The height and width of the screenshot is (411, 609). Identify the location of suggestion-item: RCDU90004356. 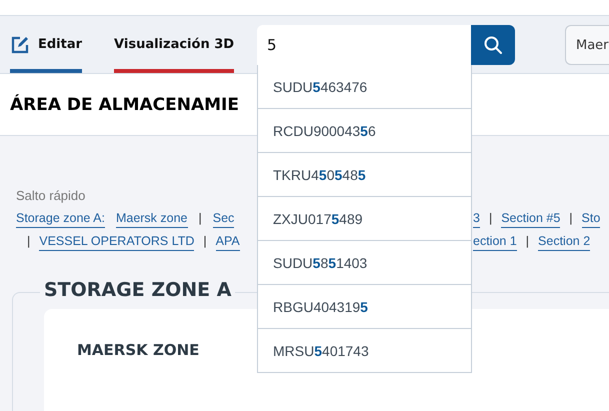
(364, 131).